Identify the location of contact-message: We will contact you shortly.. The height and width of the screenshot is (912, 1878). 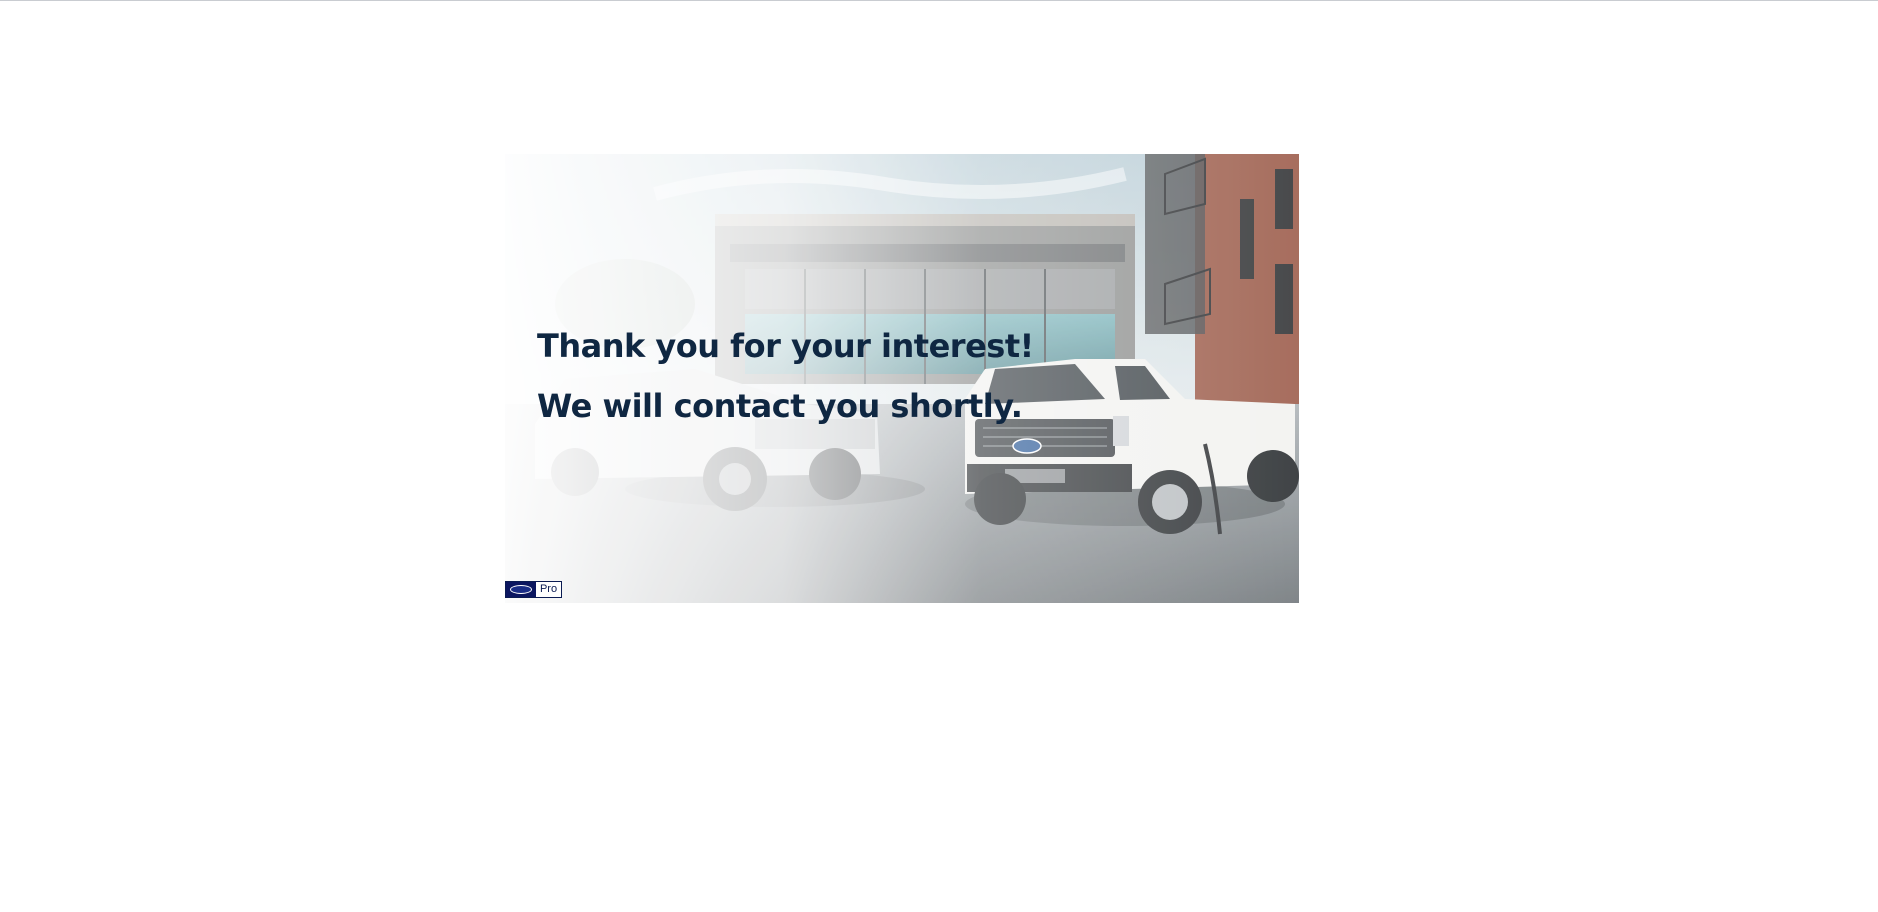
(780, 406).